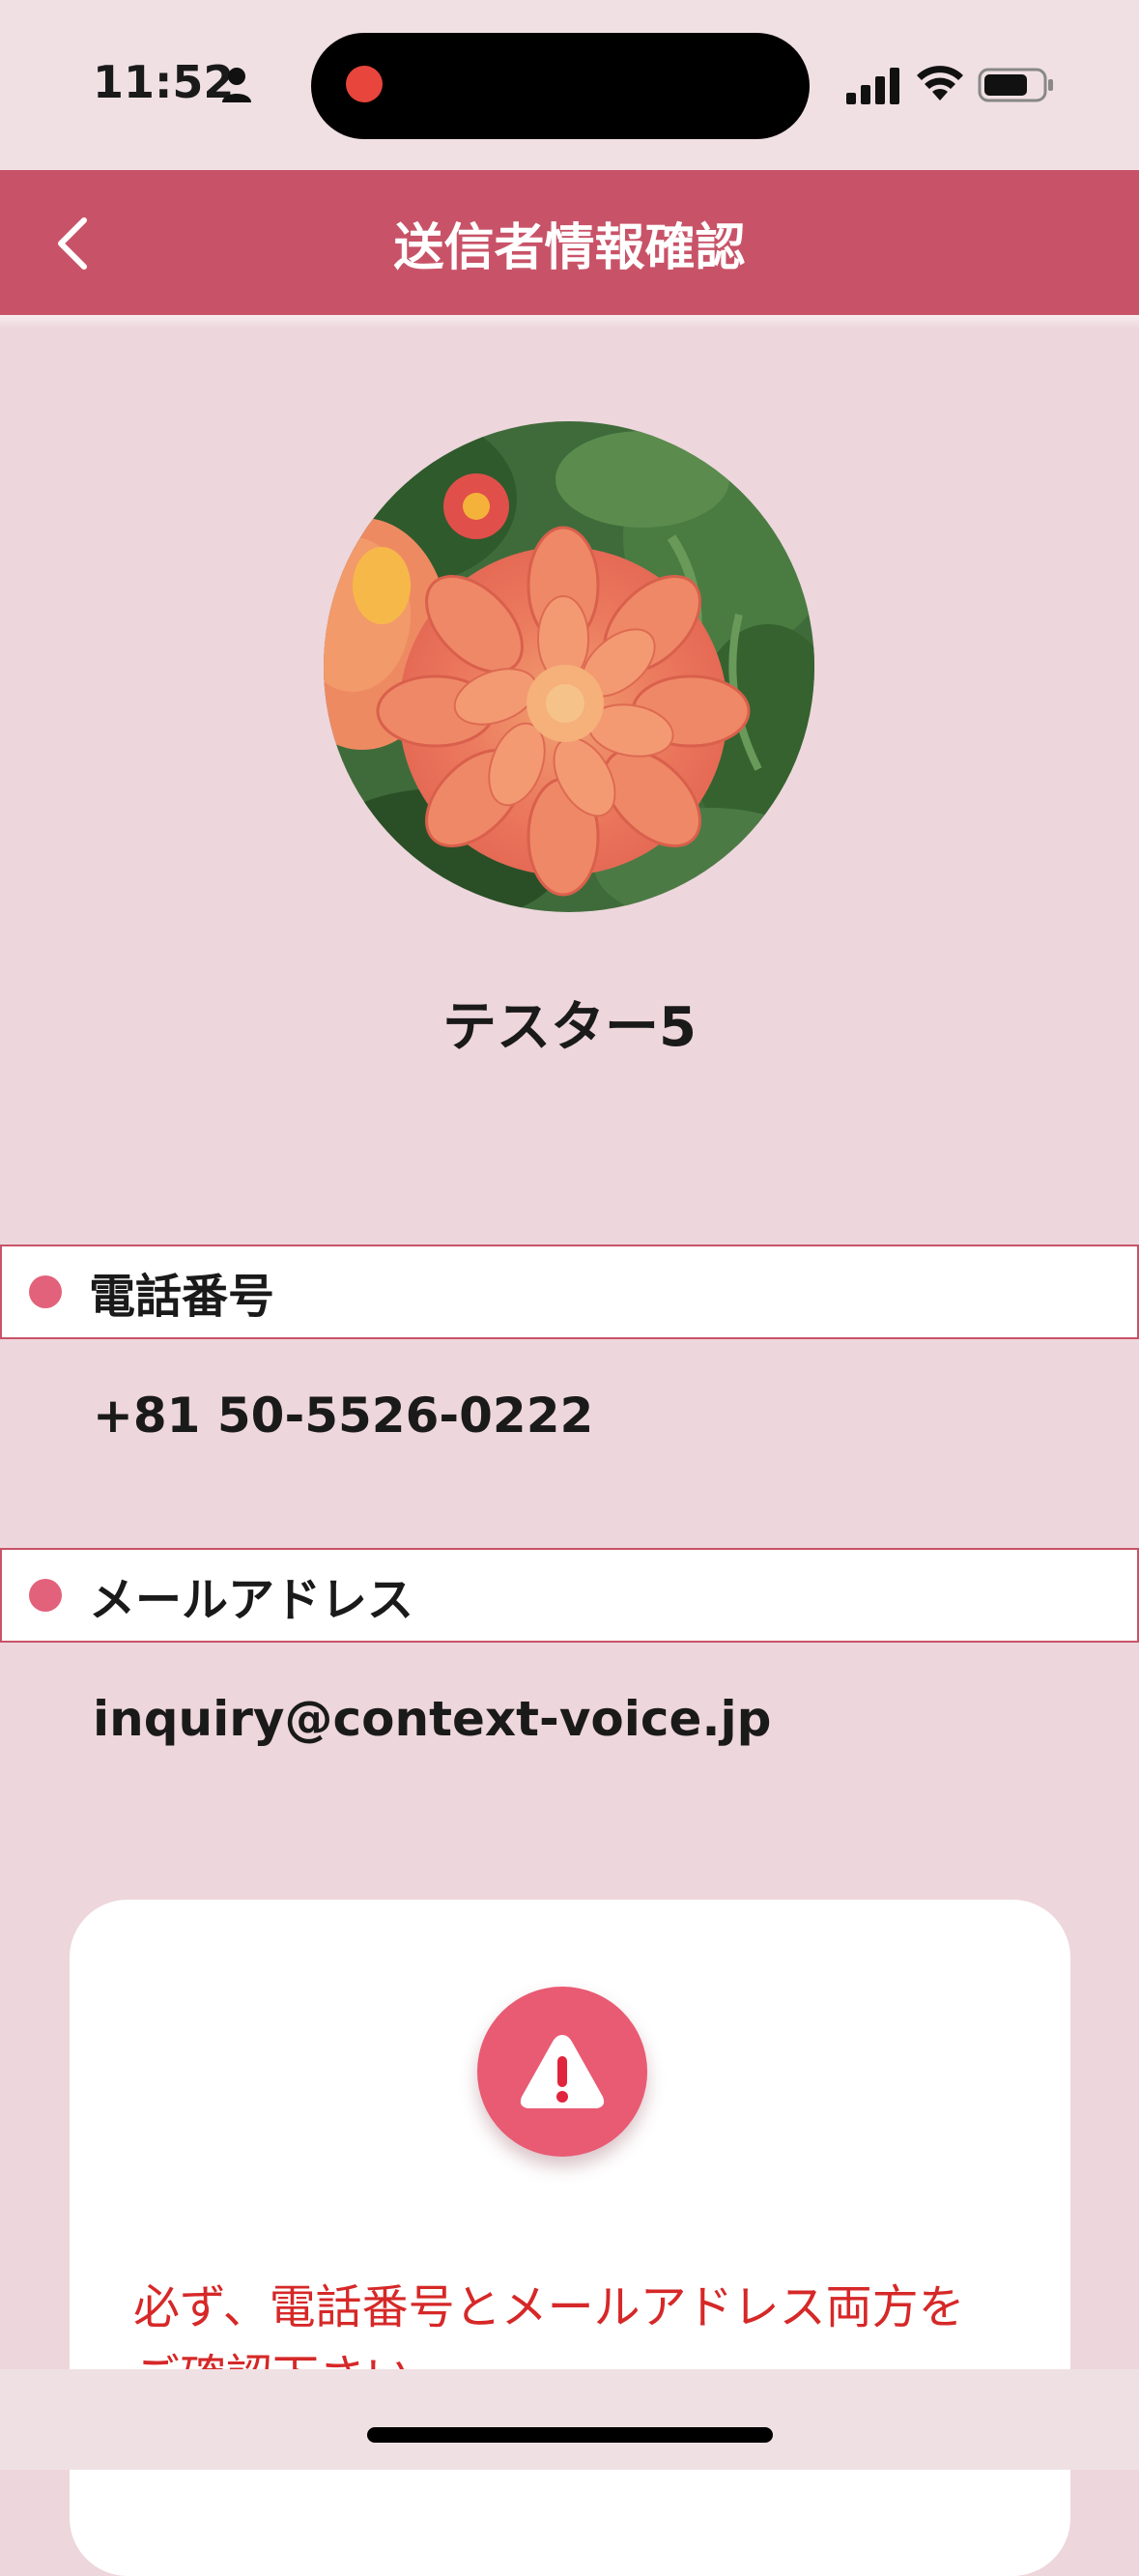 Image resolution: width=1139 pixels, height=2576 pixels. Describe the element at coordinates (251, 1600) in the screenshot. I see `email-label: メールアドレス` at that location.